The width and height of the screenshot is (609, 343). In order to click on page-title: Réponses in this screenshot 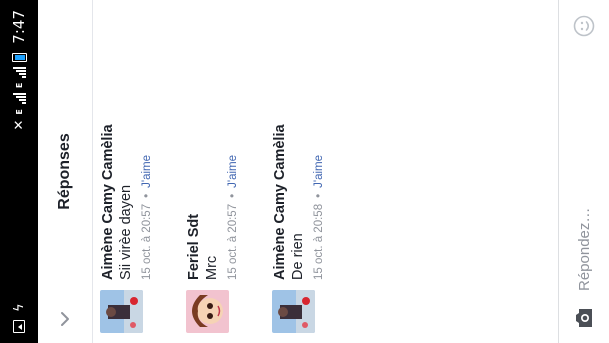, I will do `click(64, 171)`.